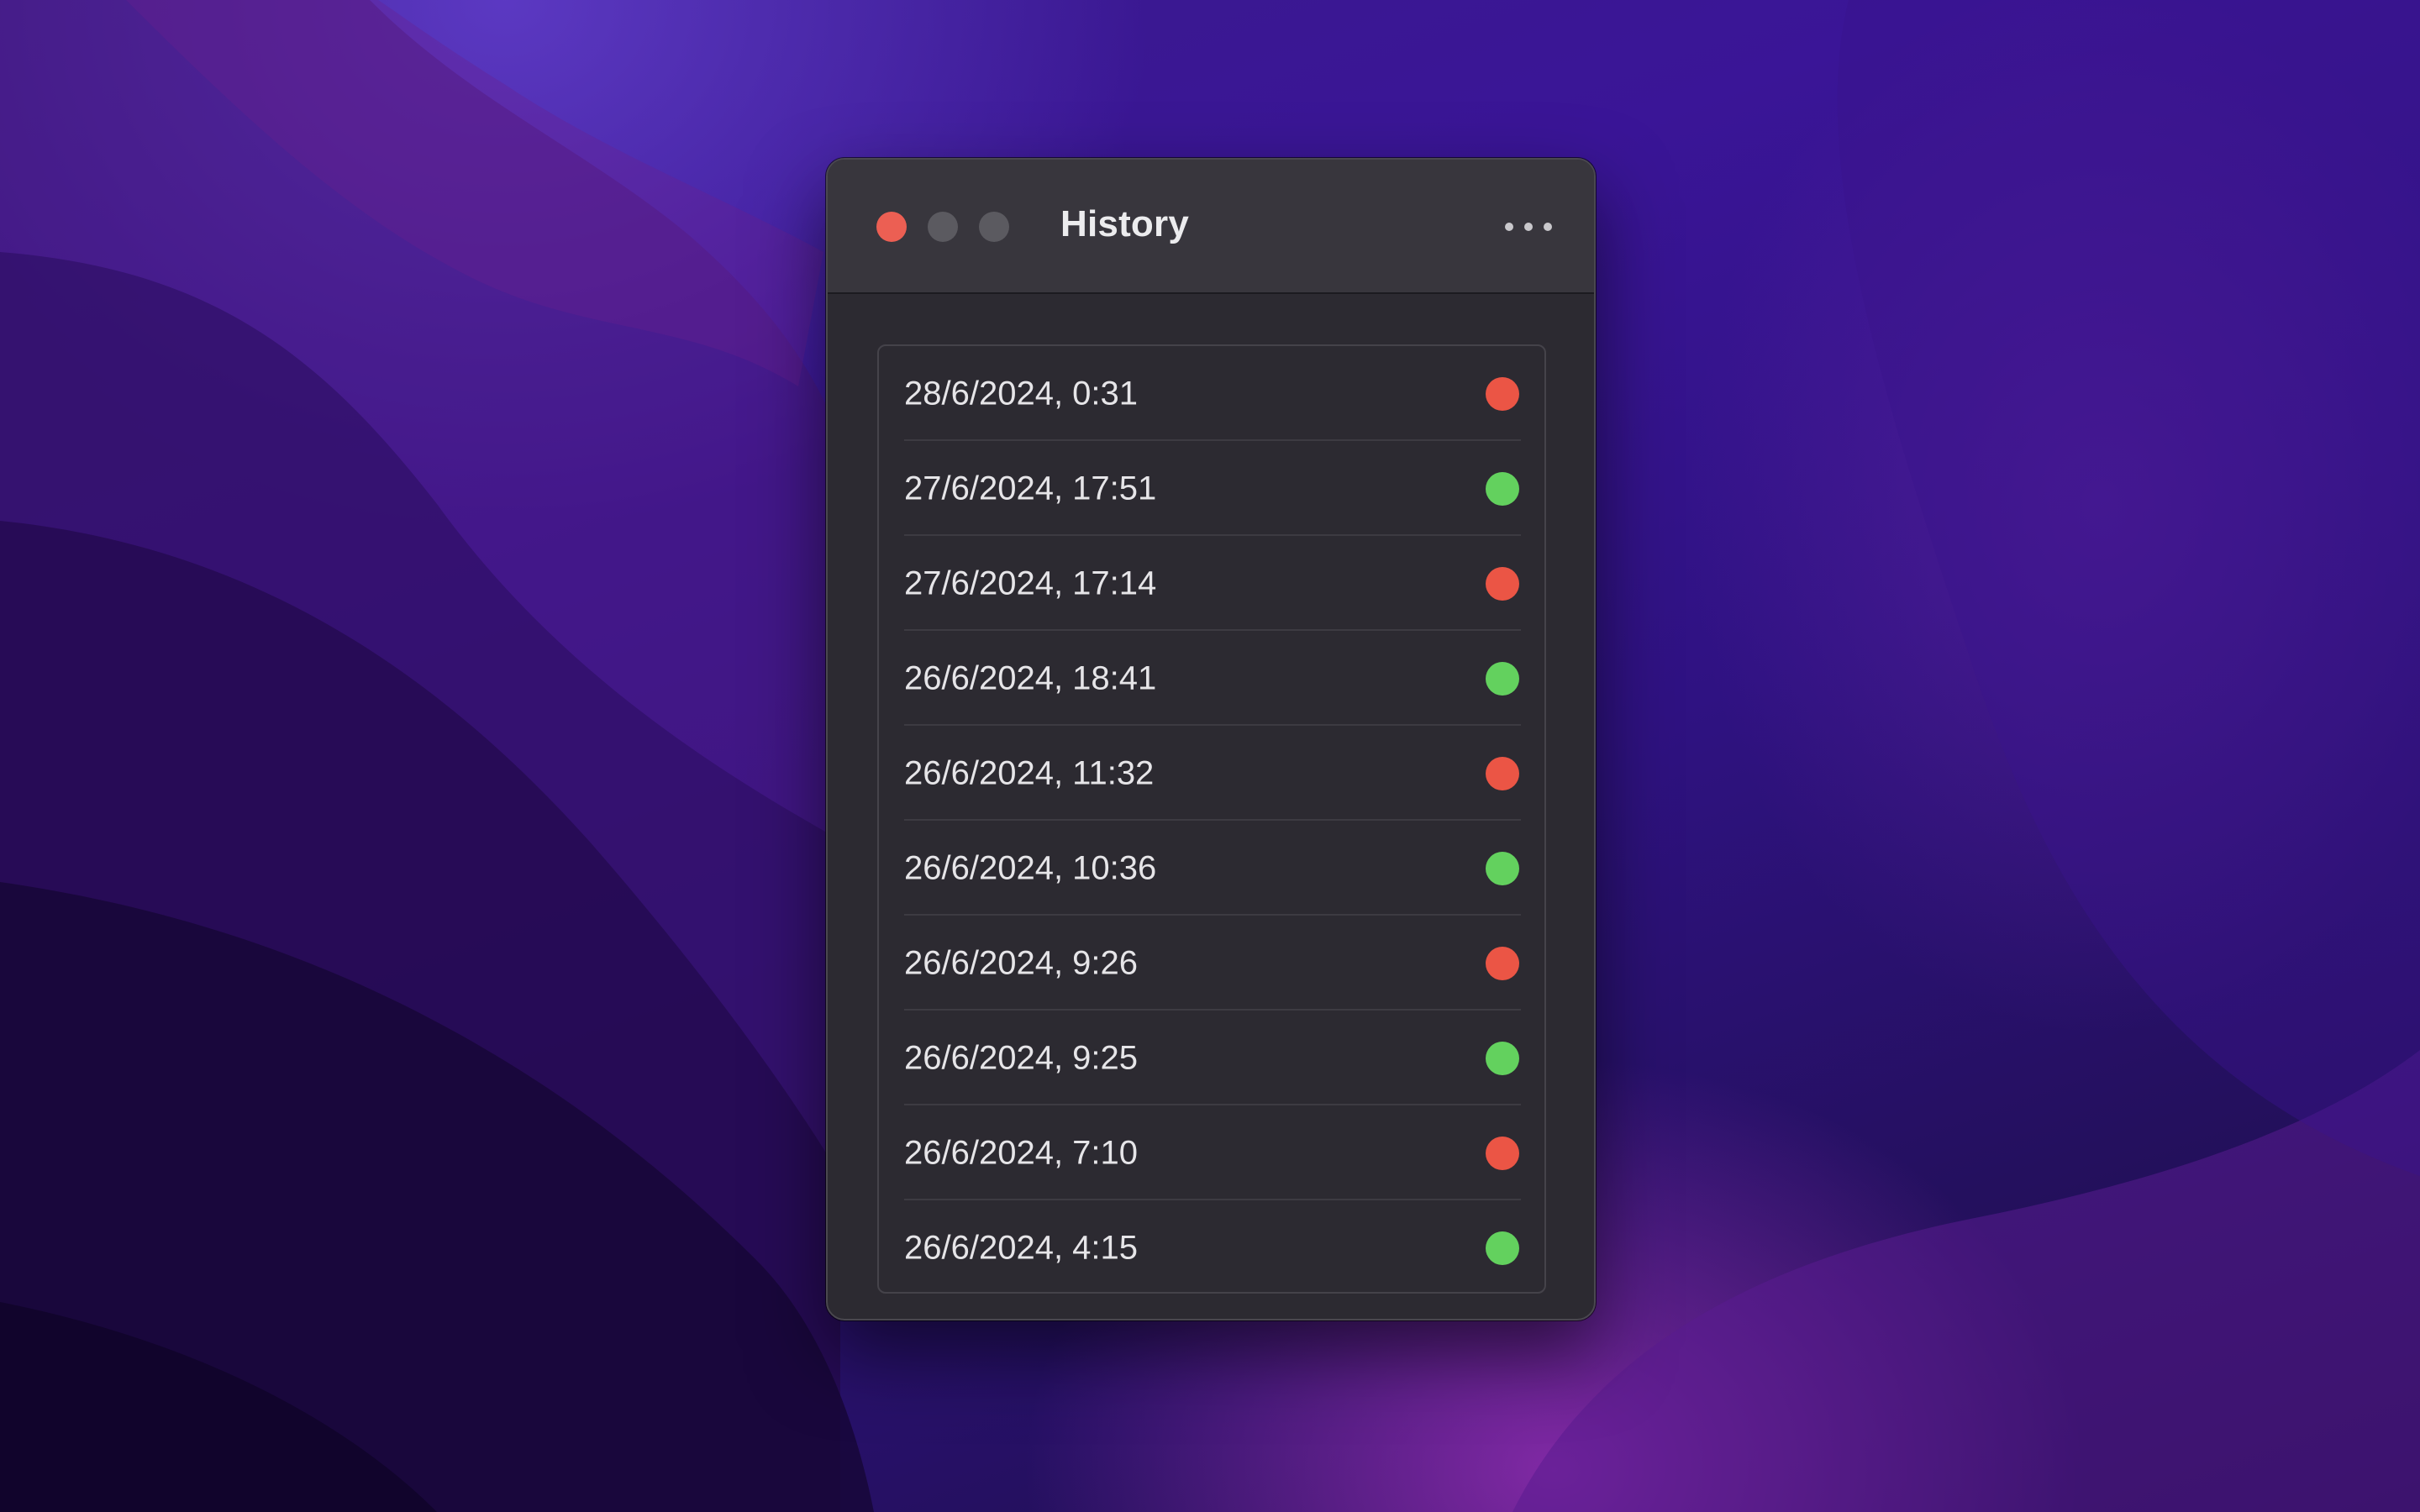 Image resolution: width=2420 pixels, height=1512 pixels. What do you see at coordinates (1022, 962) in the screenshot?
I see `history-row-timestamp: 26/6/2024, 9:26` at bounding box center [1022, 962].